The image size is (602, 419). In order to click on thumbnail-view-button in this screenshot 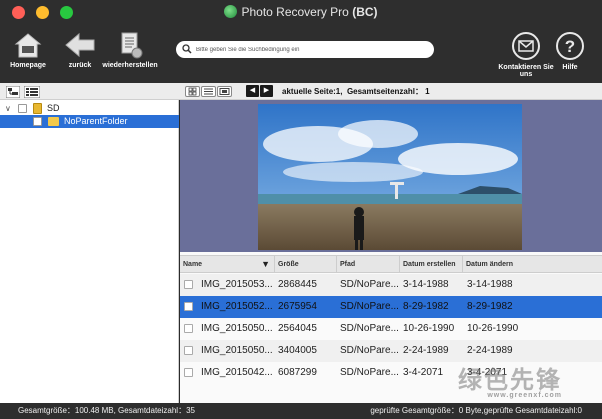, I will do `click(192, 91)`.